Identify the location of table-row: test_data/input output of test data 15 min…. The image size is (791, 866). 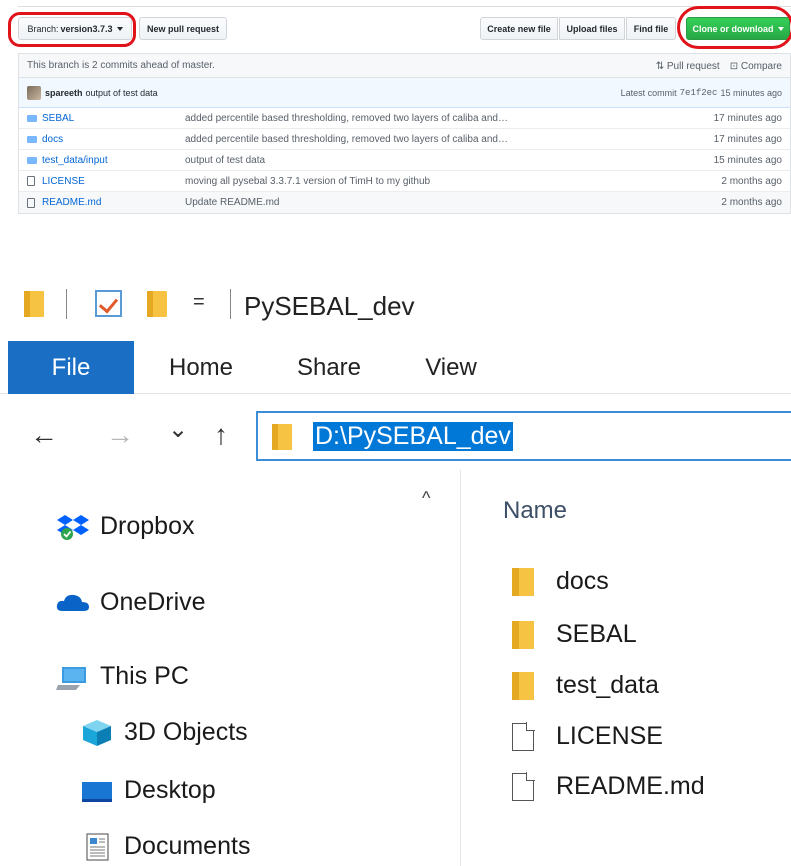
(404, 160).